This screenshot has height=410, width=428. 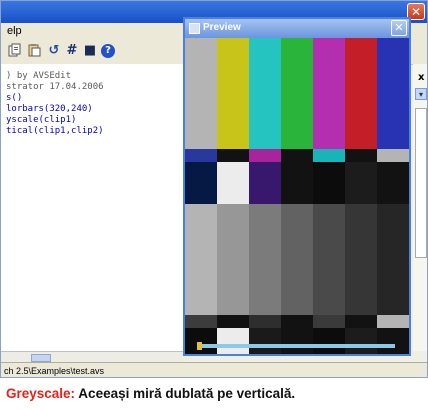 What do you see at coordinates (92, 356) in the screenshot?
I see `horizontal-scrollbar` at bounding box center [92, 356].